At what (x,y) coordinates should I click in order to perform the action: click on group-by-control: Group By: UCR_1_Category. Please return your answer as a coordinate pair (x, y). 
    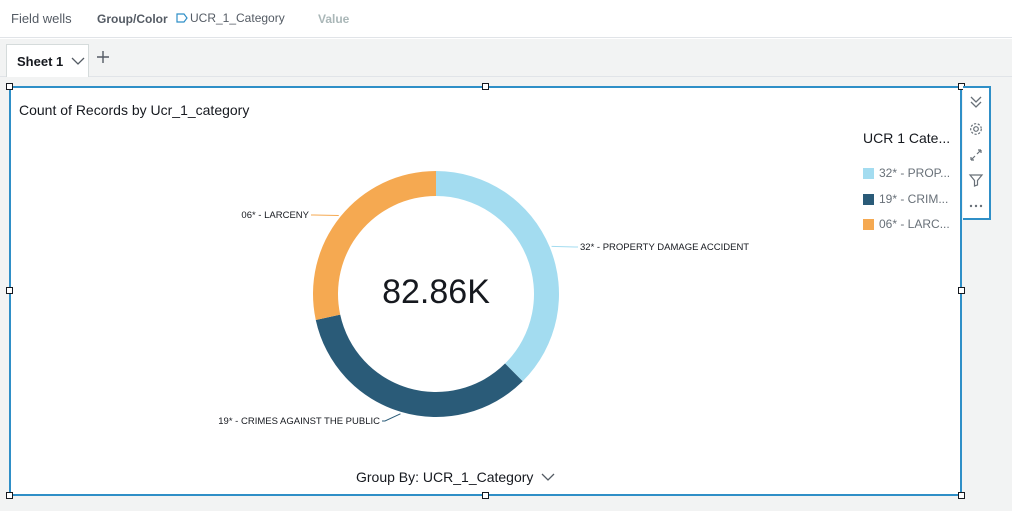
    Looking at the image, I should click on (455, 477).